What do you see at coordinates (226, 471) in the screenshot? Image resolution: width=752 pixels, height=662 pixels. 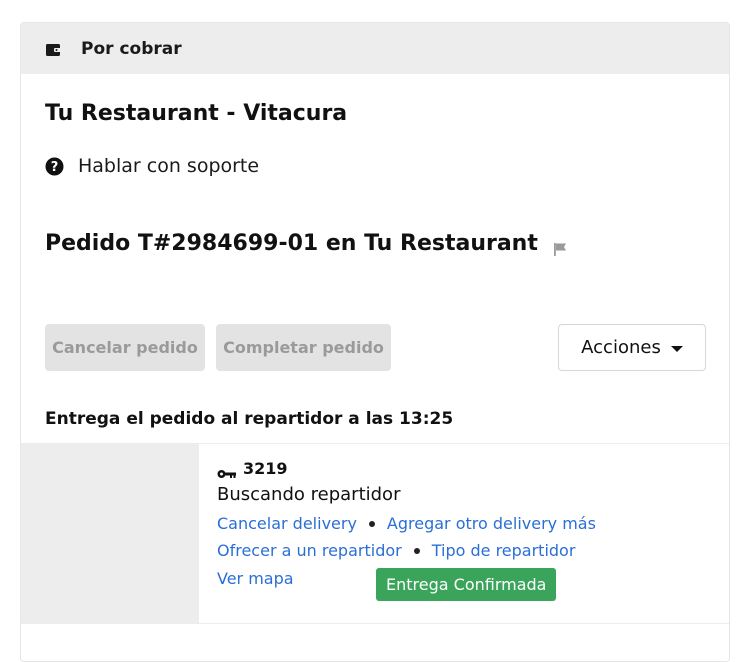 I see `key-icon` at bounding box center [226, 471].